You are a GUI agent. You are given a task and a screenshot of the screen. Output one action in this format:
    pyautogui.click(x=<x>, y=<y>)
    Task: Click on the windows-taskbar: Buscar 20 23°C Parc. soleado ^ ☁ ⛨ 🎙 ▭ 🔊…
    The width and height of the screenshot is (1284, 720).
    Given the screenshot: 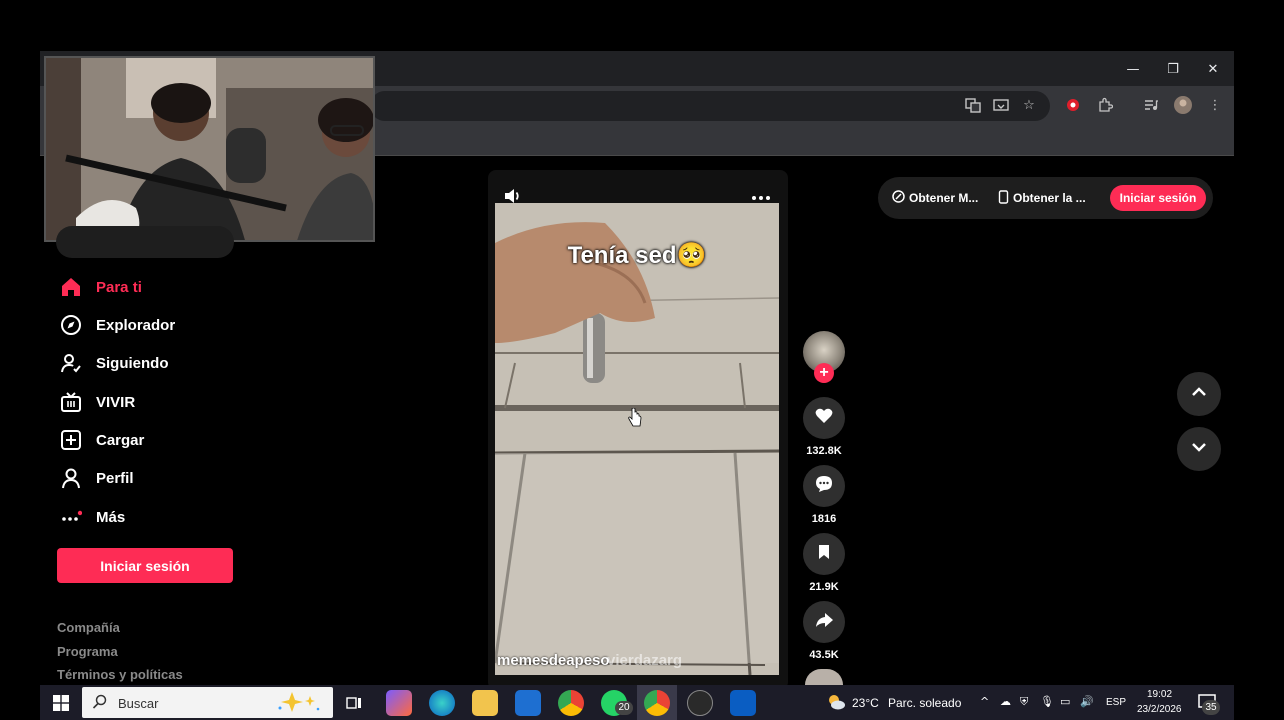 What is the action you would take?
    pyautogui.click(x=637, y=702)
    